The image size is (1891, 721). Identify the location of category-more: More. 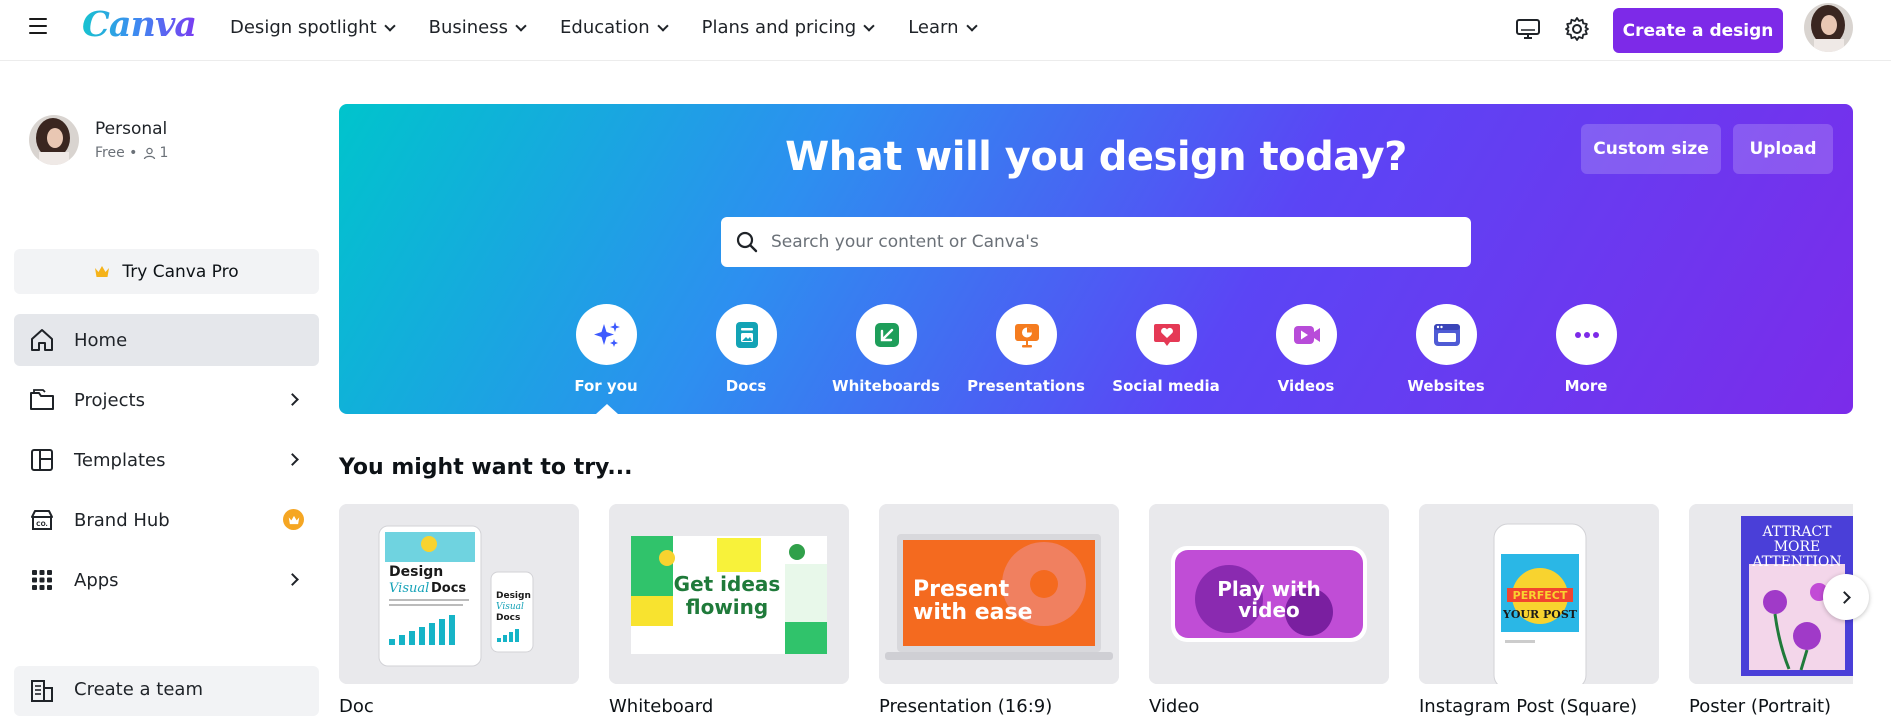
(1586, 354).